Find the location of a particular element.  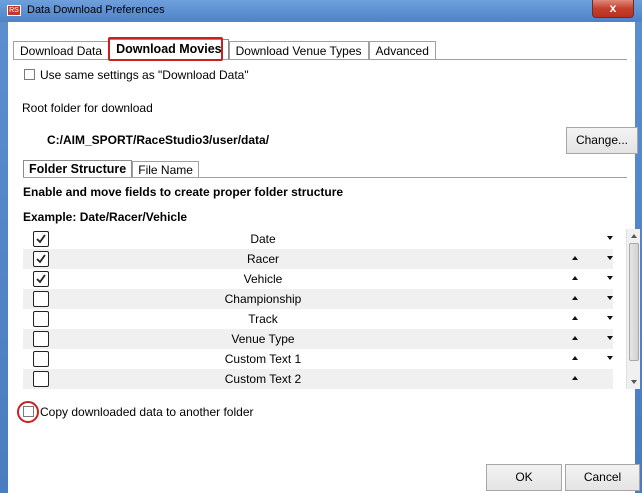

field-label: Venue Type is located at coordinates (263, 339).